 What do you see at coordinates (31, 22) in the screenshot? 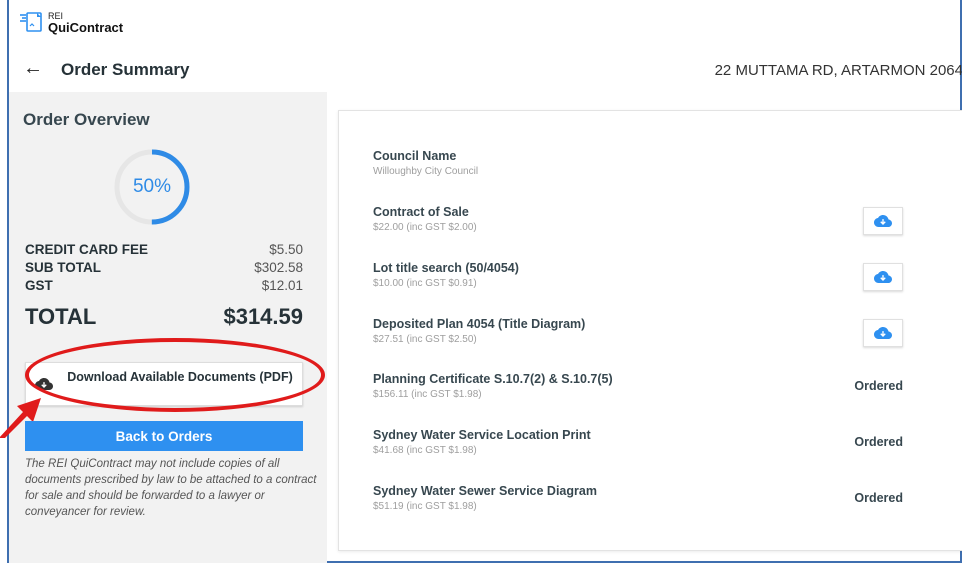
I see `logo-icon` at bounding box center [31, 22].